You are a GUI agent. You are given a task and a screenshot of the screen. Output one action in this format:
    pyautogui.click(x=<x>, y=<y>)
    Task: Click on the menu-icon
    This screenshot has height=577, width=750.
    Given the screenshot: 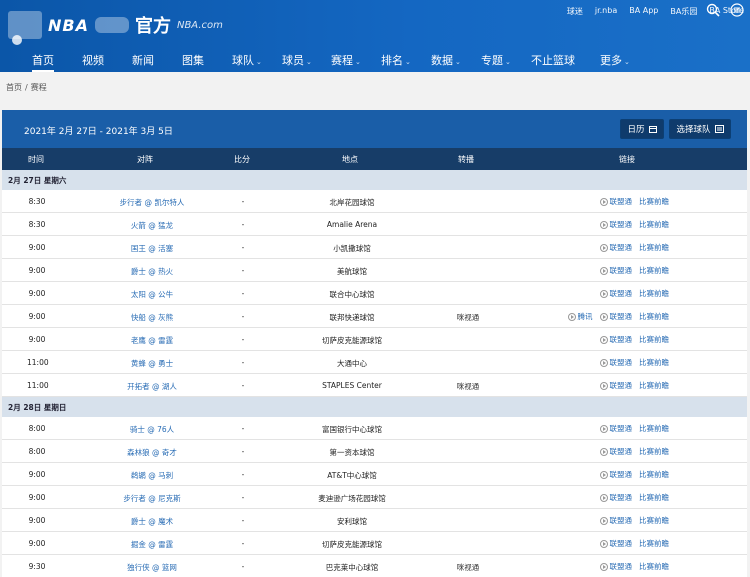 What is the action you would take?
    pyautogui.click(x=737, y=10)
    